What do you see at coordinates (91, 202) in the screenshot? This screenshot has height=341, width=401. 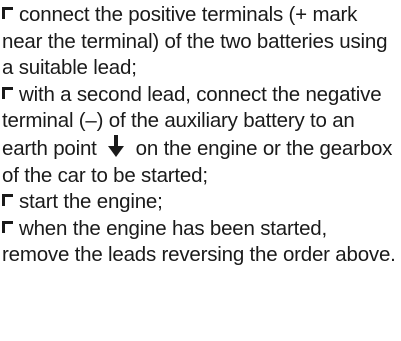 I see `step-text: start the engine;` at bounding box center [91, 202].